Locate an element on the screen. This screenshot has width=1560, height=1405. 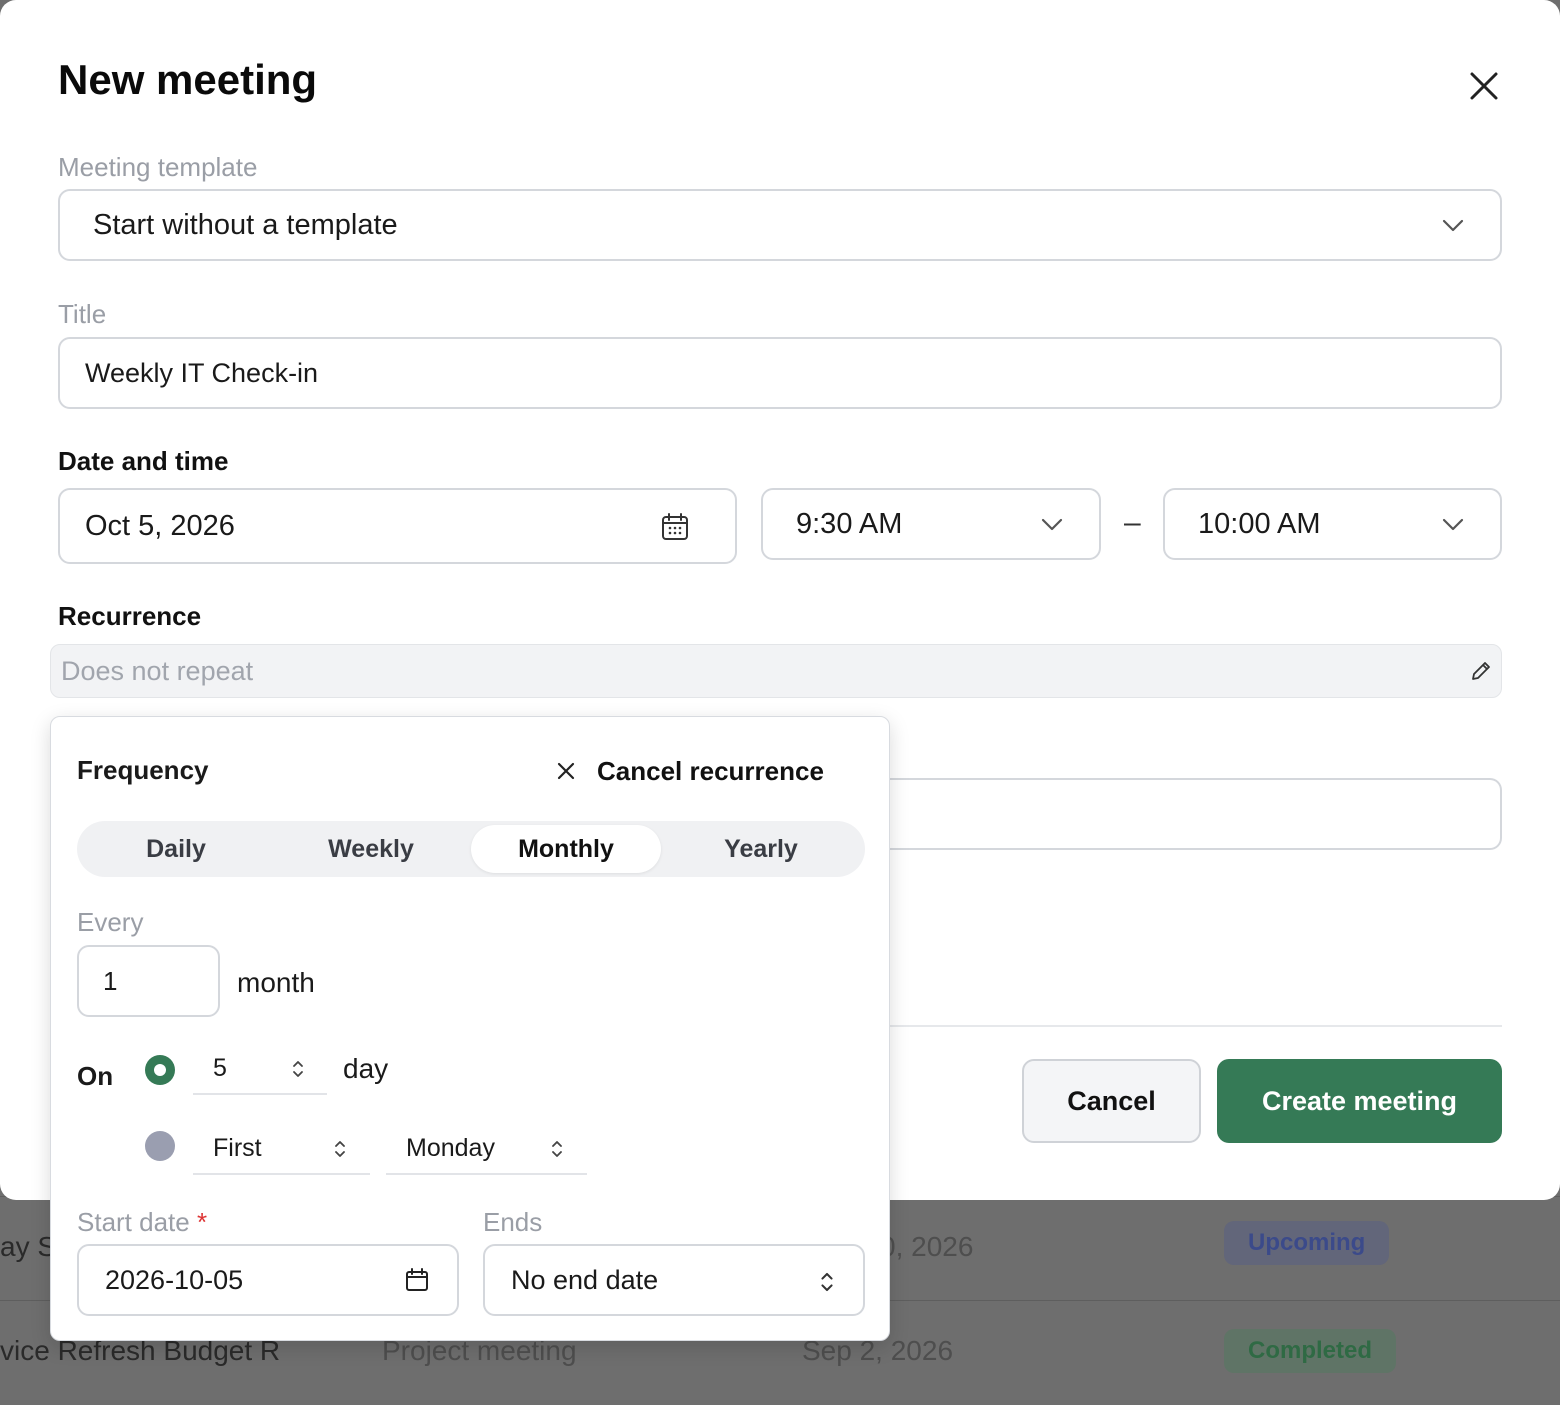
template-label: Meeting template is located at coordinates (158, 167).